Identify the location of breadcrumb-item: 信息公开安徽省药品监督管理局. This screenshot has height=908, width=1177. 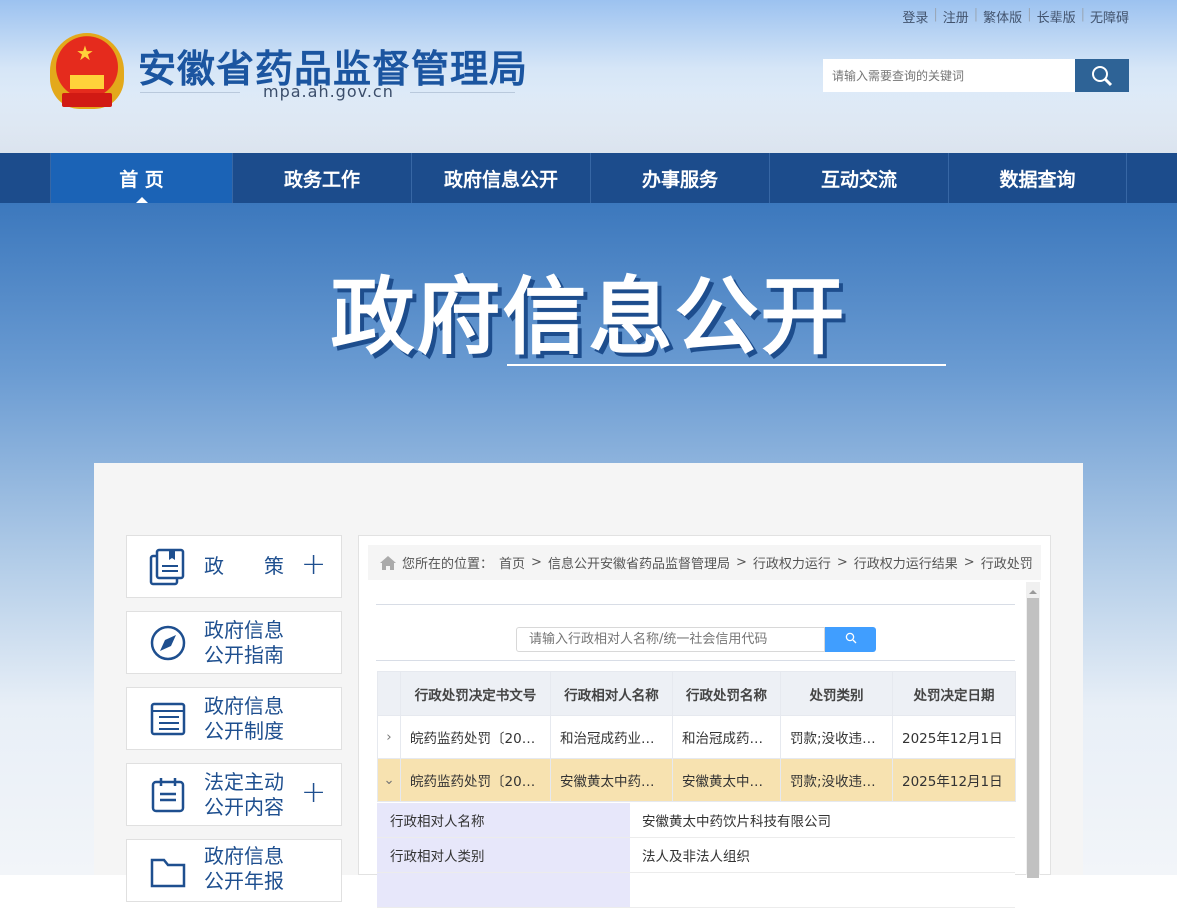
(639, 562).